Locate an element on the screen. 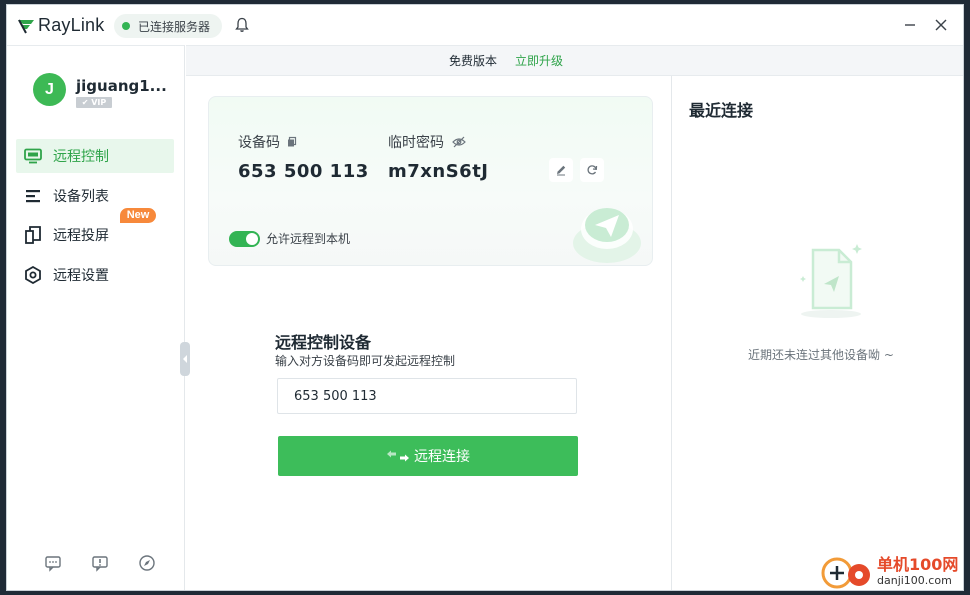 The image size is (970, 595). screen-cast-icon is located at coordinates (33, 235).